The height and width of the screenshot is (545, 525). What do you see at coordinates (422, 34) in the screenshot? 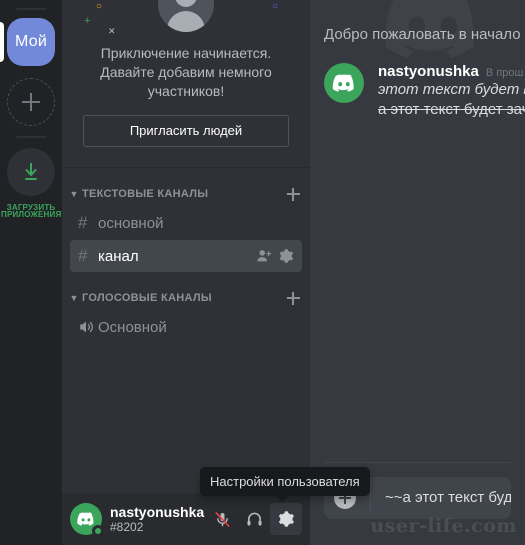
I see `chat-welcome-heading: Добро пожаловать в начало` at bounding box center [422, 34].